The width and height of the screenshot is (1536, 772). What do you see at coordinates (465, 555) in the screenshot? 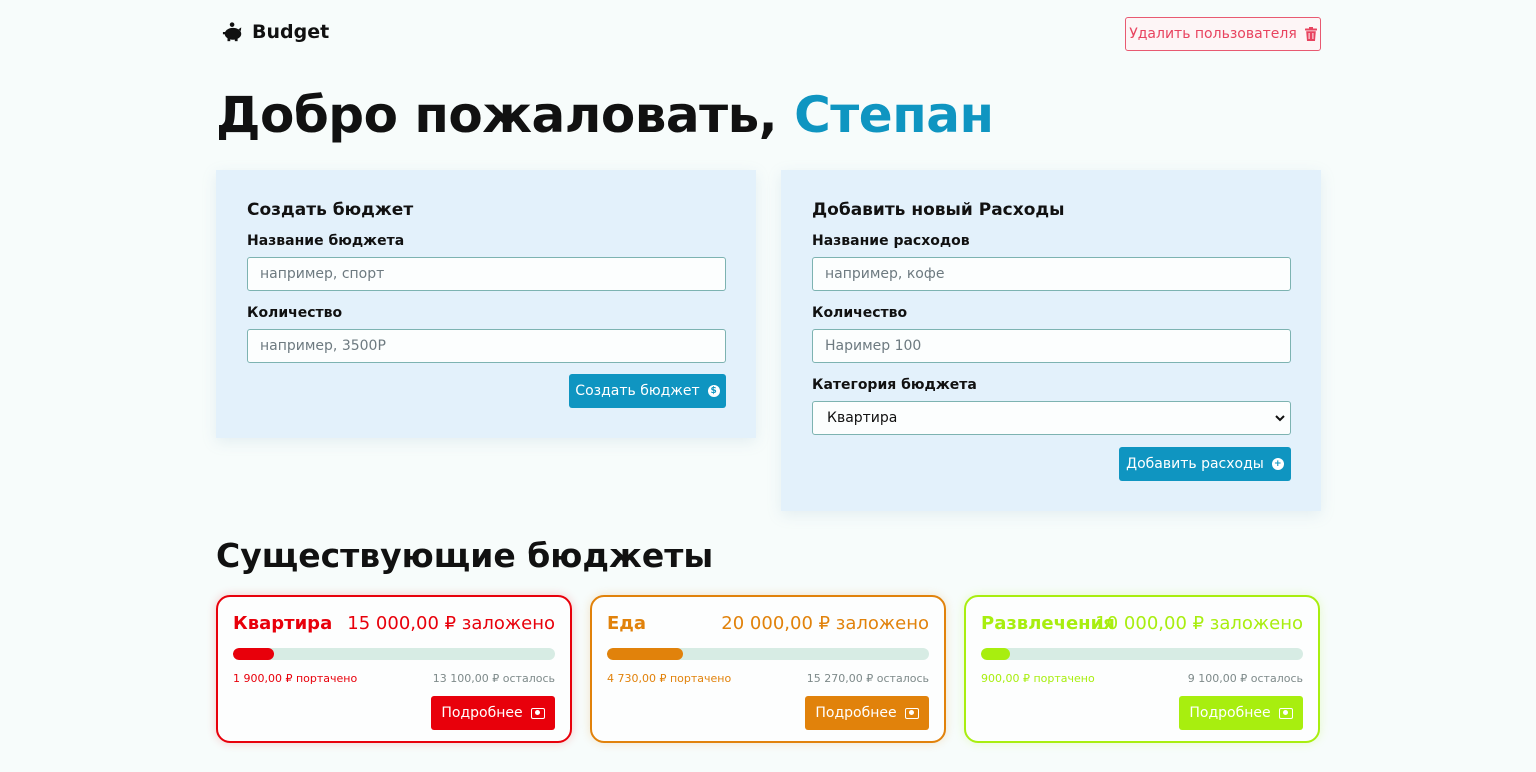
I see `existing-budgets-title: Существующие бюджеты` at bounding box center [465, 555].